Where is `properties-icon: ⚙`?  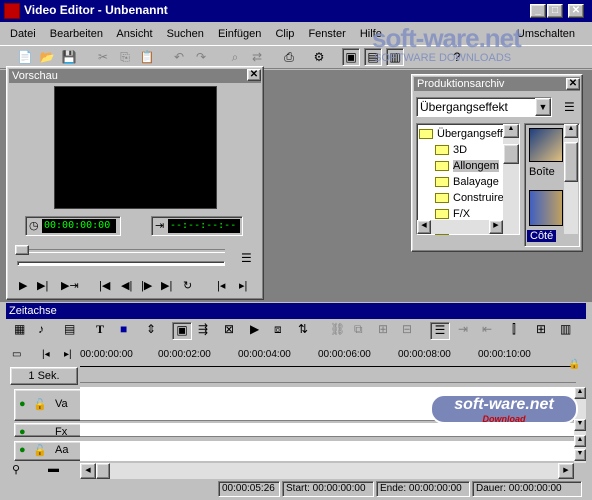 properties-icon: ⚙ is located at coordinates (319, 57).